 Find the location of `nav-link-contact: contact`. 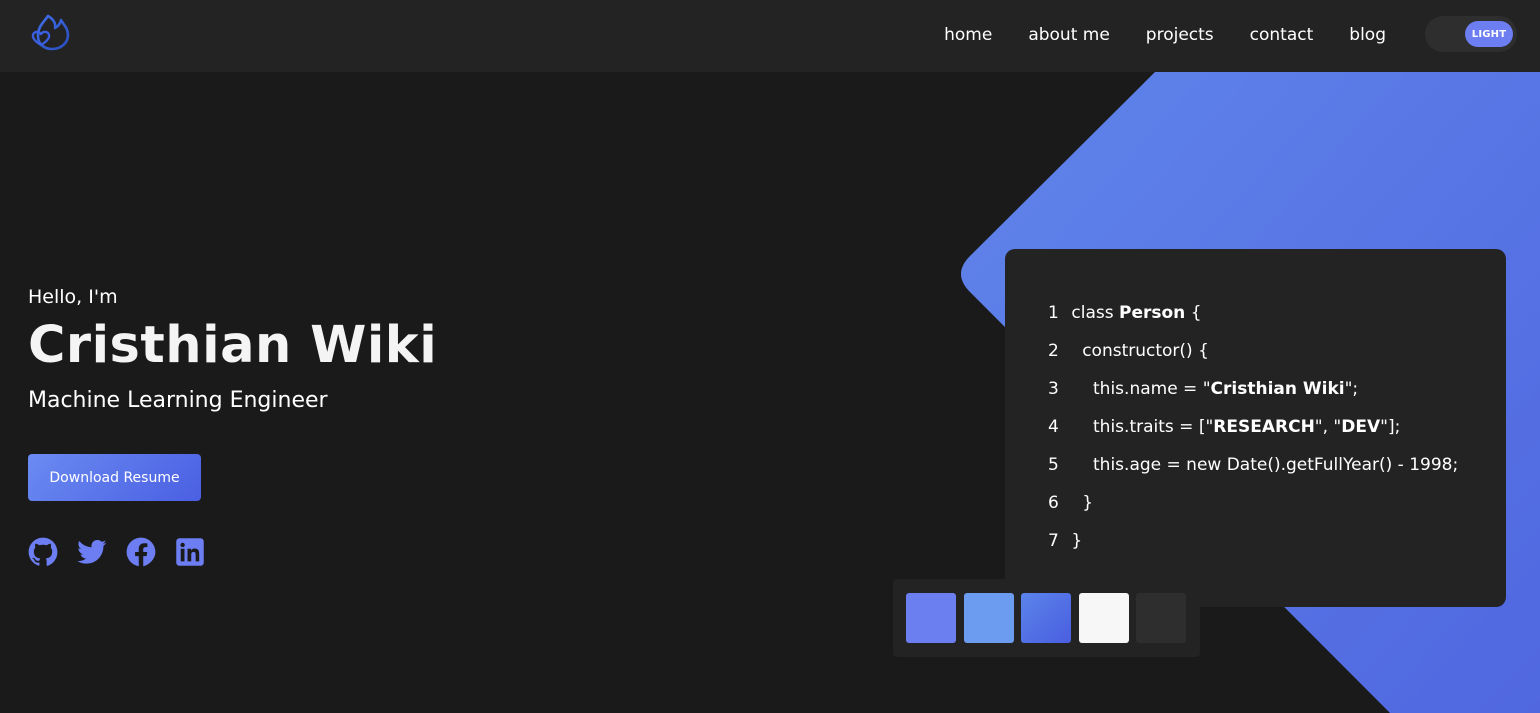

nav-link-contact: contact is located at coordinates (1282, 35).